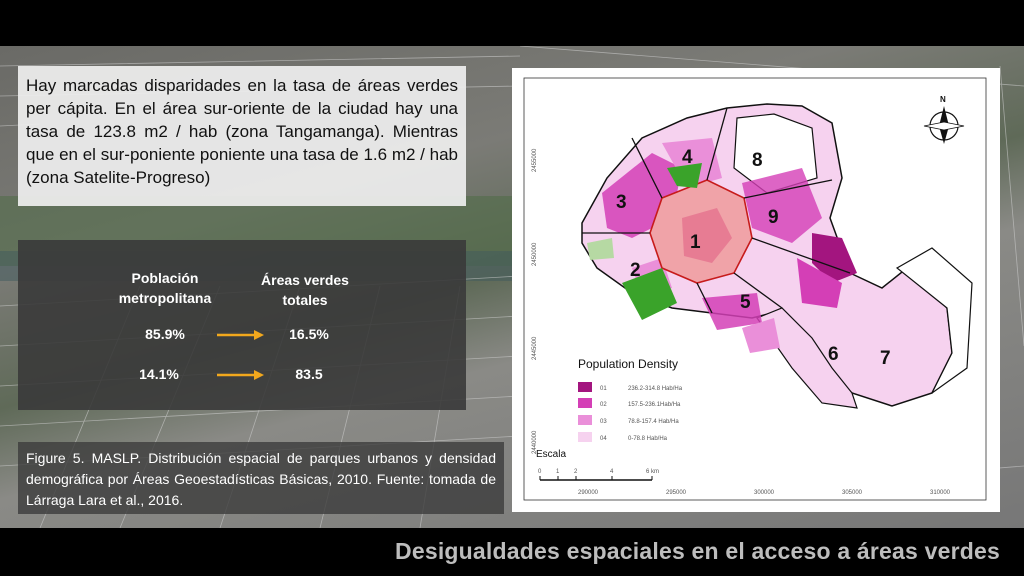  Describe the element at coordinates (305, 300) in the screenshot. I see `green-areas-header-line2: totales` at that location.